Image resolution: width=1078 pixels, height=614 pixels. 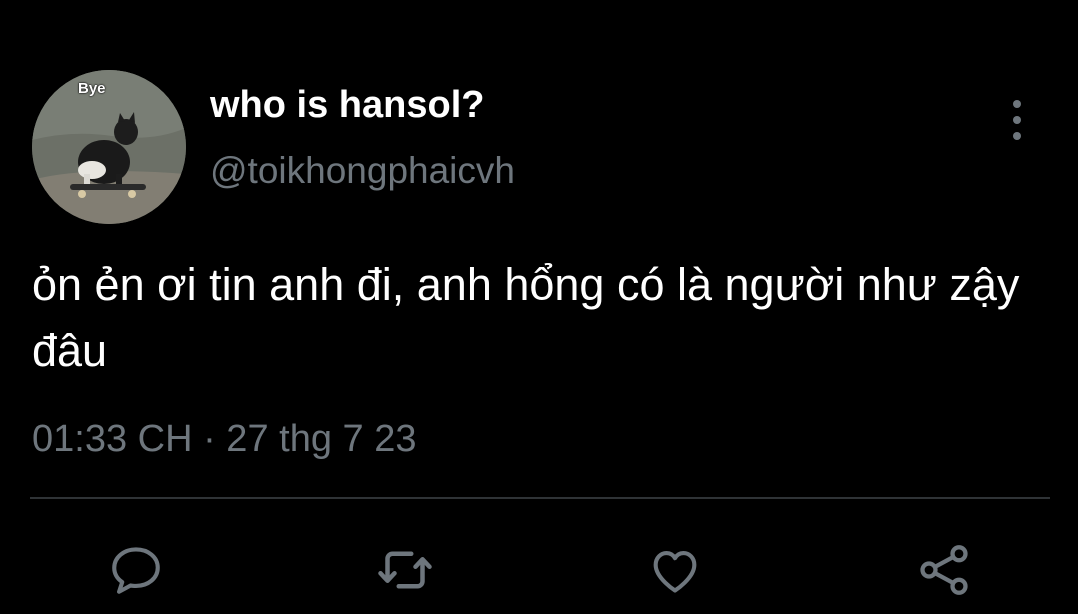 I want to click on like-icon, so click(x=675, y=572).